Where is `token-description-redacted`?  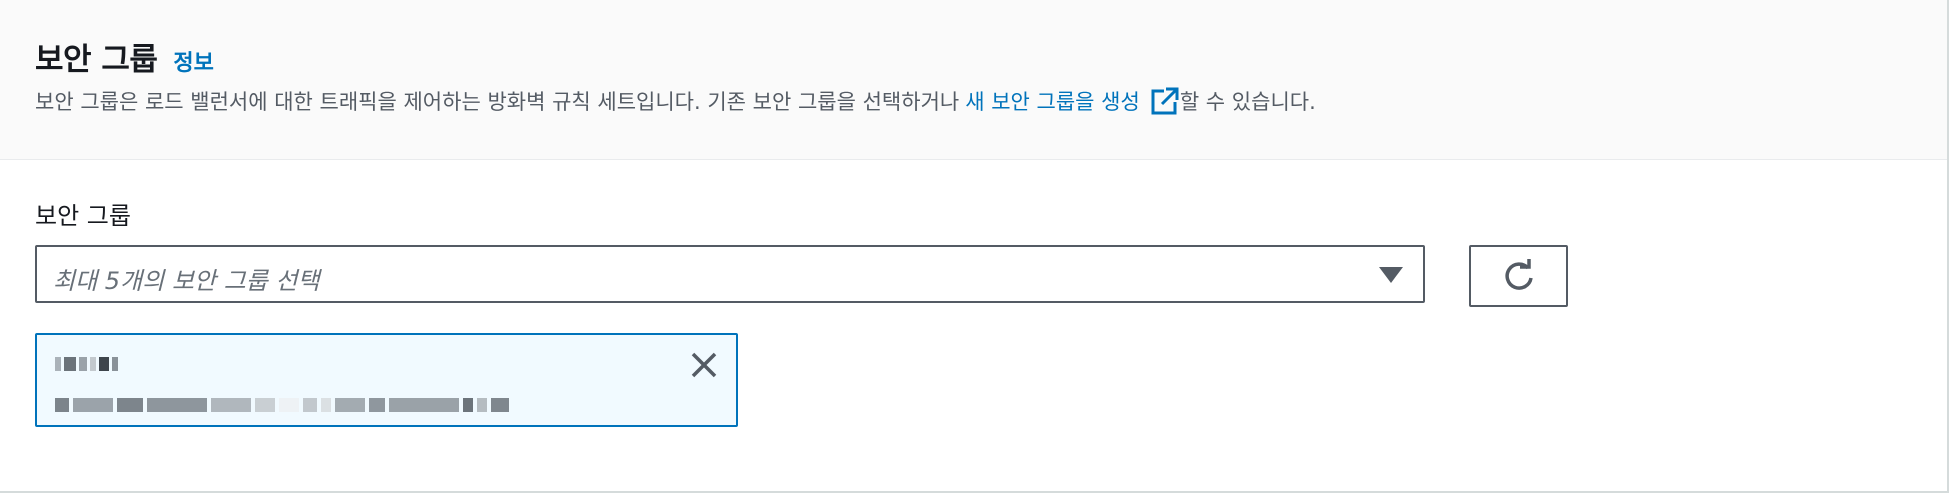 token-description-redacted is located at coordinates (282, 405).